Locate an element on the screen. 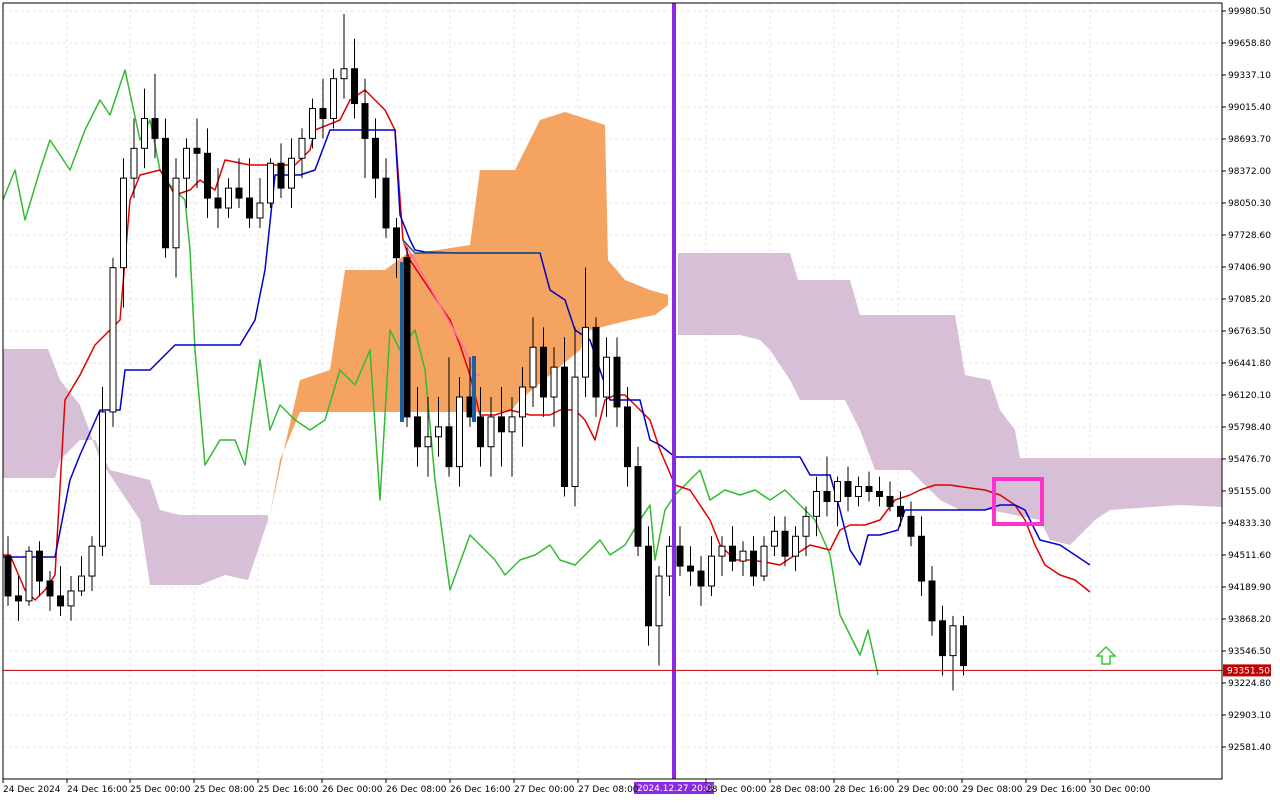  price-tick-label: 93868.20 is located at coordinates (1249, 620).